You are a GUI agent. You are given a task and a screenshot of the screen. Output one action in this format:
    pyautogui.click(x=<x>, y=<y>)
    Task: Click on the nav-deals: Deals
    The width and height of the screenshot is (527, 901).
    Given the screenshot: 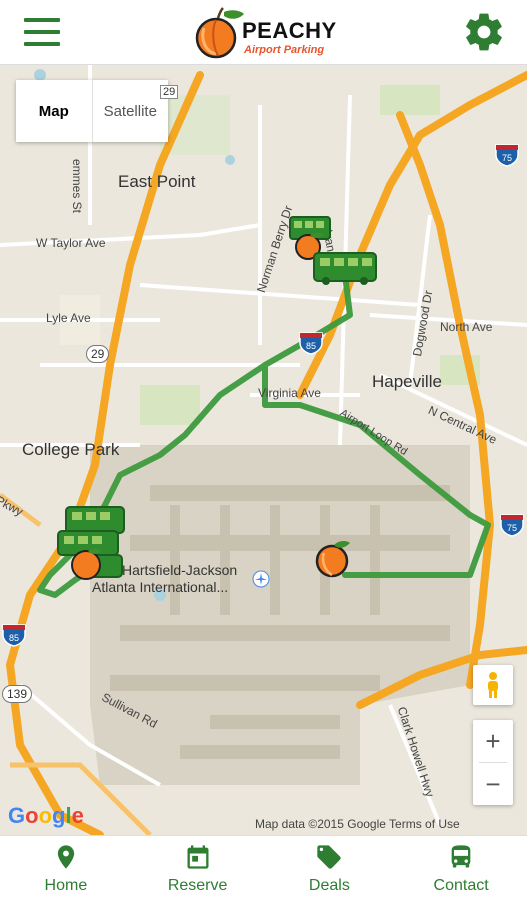 What is the action you would take?
    pyautogui.click(x=330, y=868)
    